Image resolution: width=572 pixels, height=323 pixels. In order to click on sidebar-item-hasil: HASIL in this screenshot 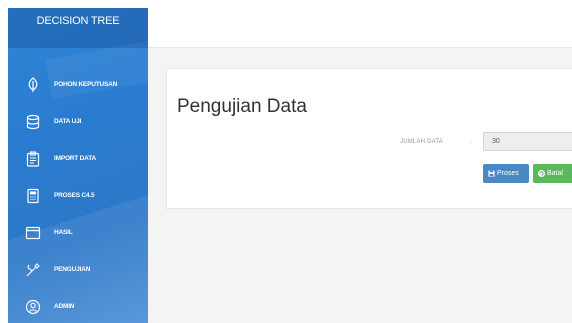, I will do `click(78, 232)`.